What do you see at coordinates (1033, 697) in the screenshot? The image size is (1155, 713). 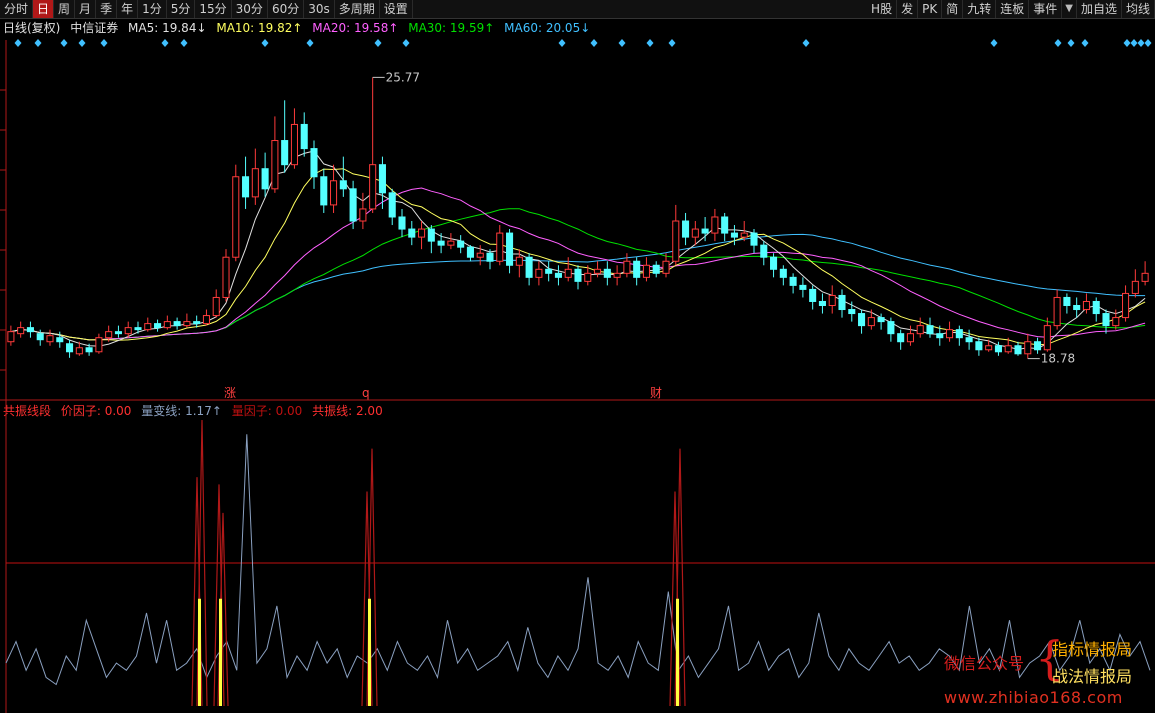 I see `watermark-url: www.zhibiao168.com` at bounding box center [1033, 697].